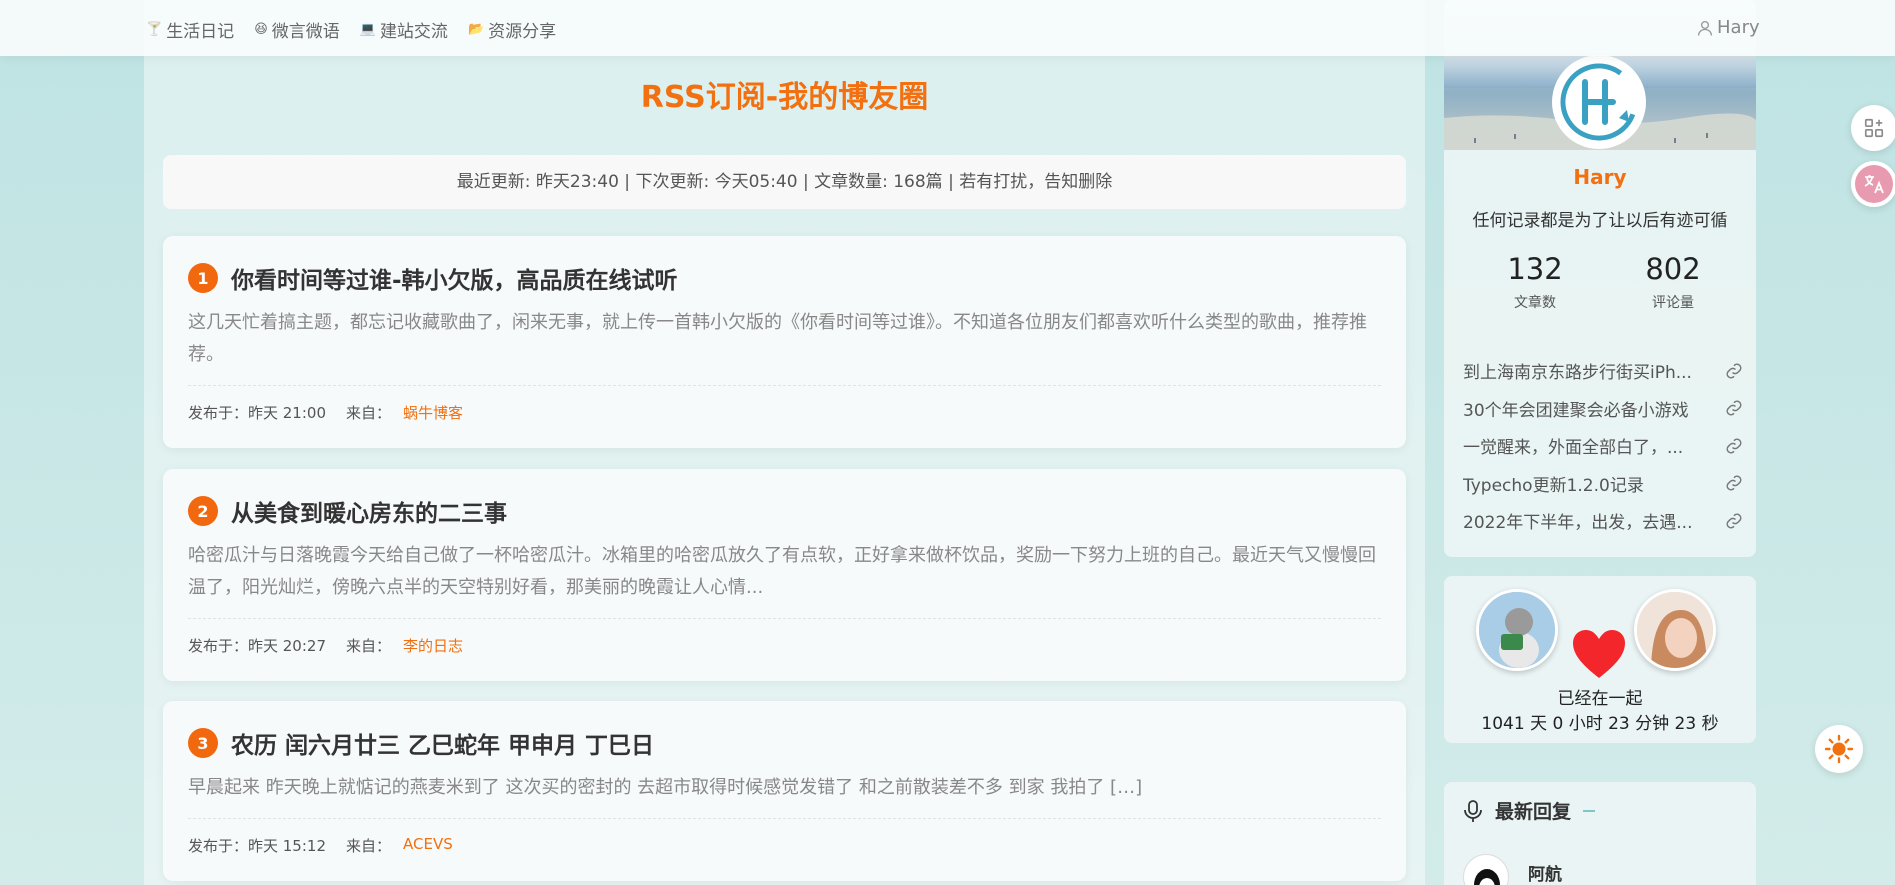 Image resolution: width=1895 pixels, height=885 pixels. I want to click on recent-post-item: 30个年会团建聚会必备小游戏, so click(1603, 409).